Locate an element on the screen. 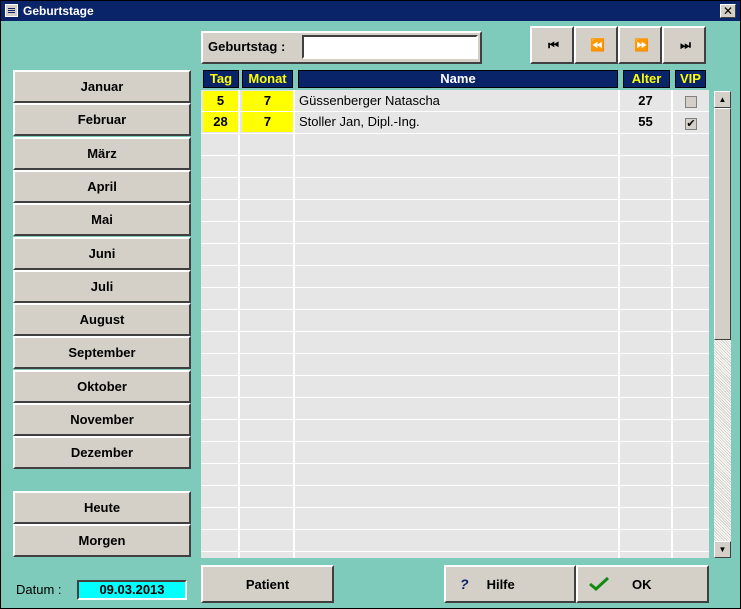 This screenshot has width=741, height=609. row-2-alter: 55 is located at coordinates (645, 122).